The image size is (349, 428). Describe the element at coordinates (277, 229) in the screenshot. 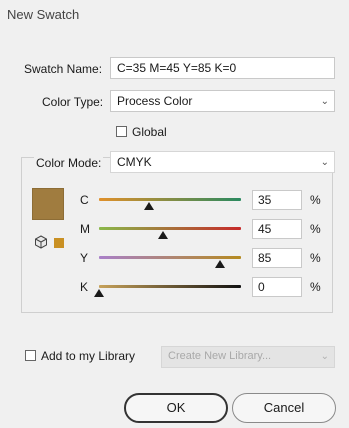

I see `channel-value-input-m: 45` at that location.